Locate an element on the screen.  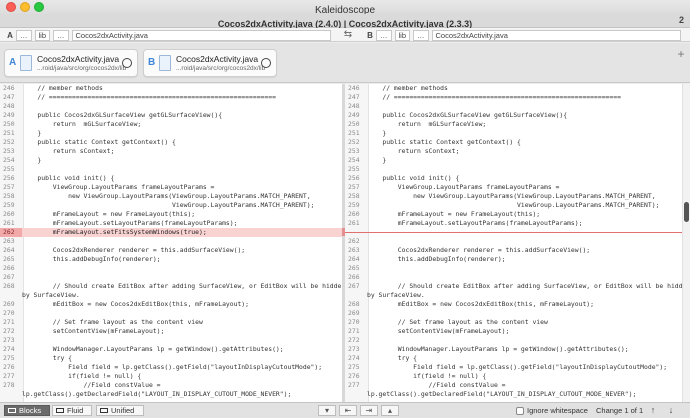
nav-button: ⇥ is located at coordinates (369, 410).